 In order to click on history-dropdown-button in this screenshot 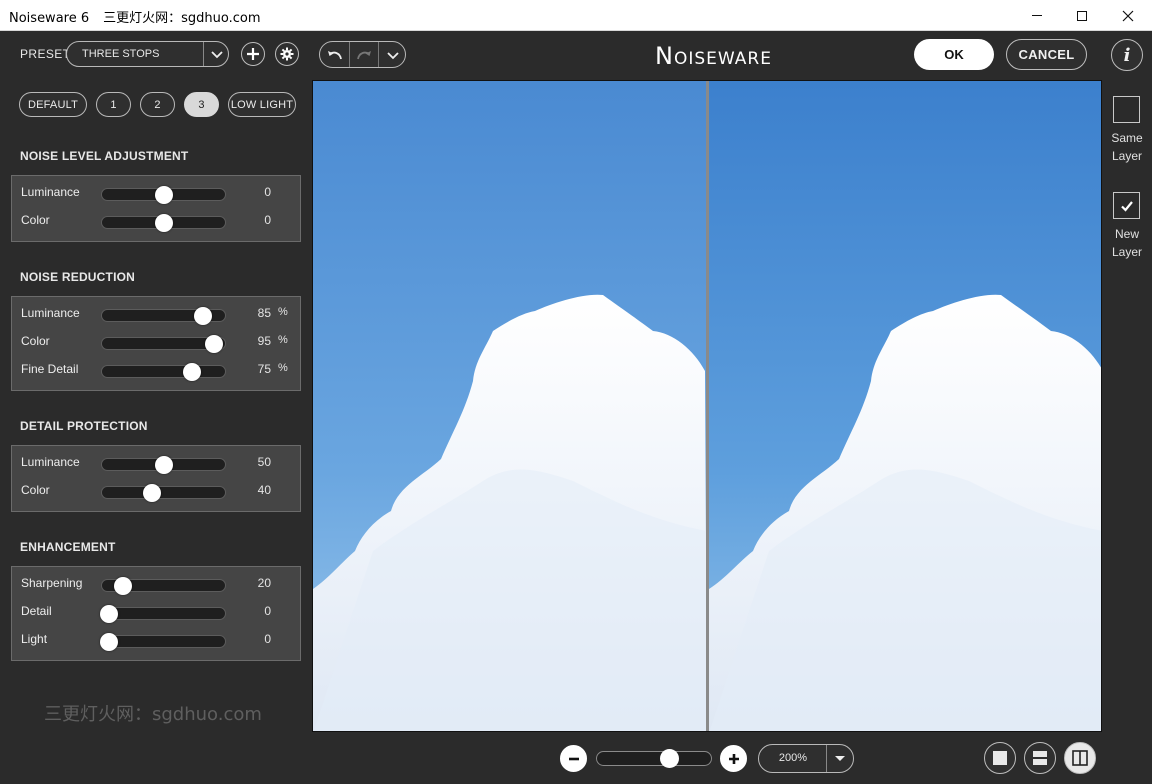, I will do `click(392, 54)`.